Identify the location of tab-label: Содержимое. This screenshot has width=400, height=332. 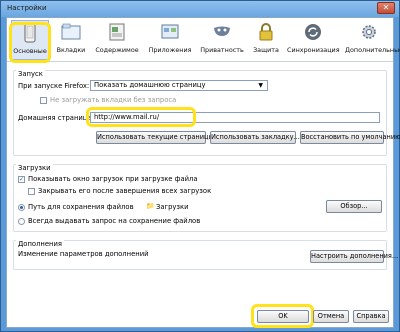
(117, 50).